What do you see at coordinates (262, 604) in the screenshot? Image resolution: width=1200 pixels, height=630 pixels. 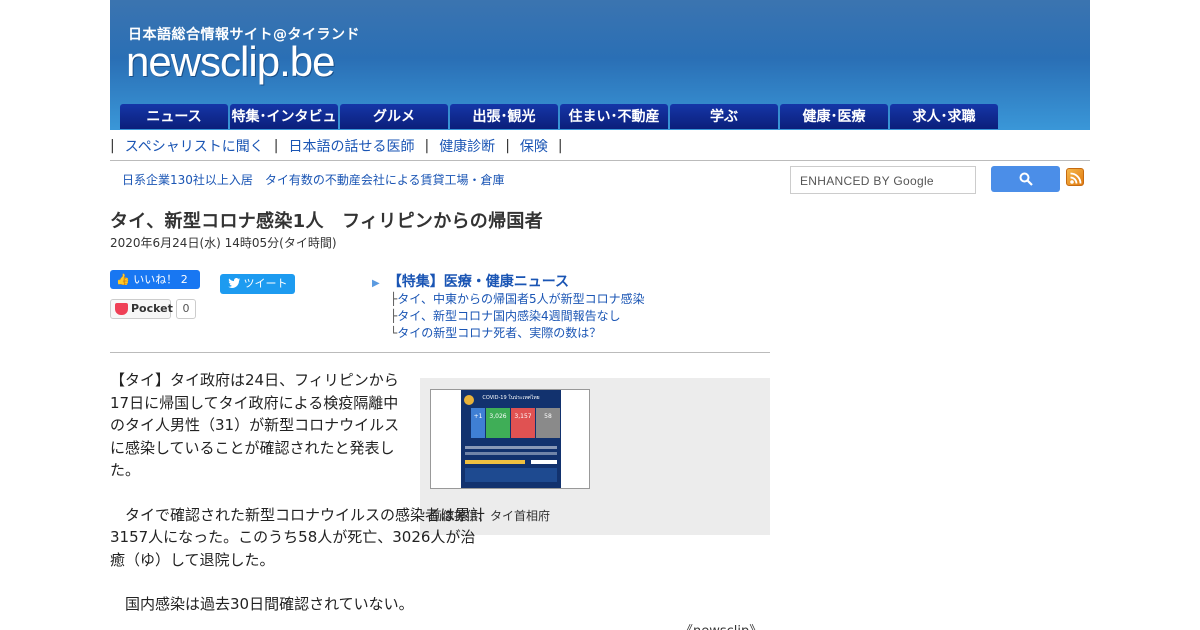 I see `article-paragraph: 国内感染は過去30日間確認されていない。` at bounding box center [262, 604].